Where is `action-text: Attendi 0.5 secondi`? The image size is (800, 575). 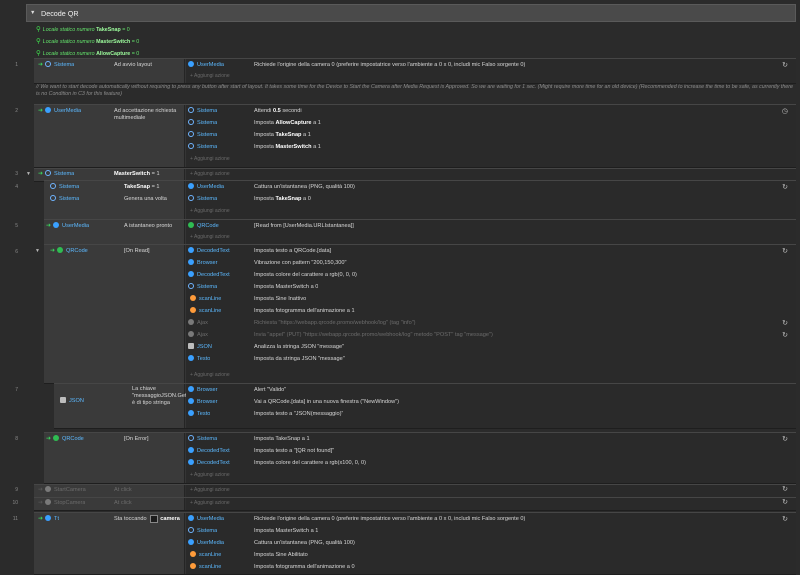
action-text: Attendi 0.5 secondi is located at coordinates (278, 111).